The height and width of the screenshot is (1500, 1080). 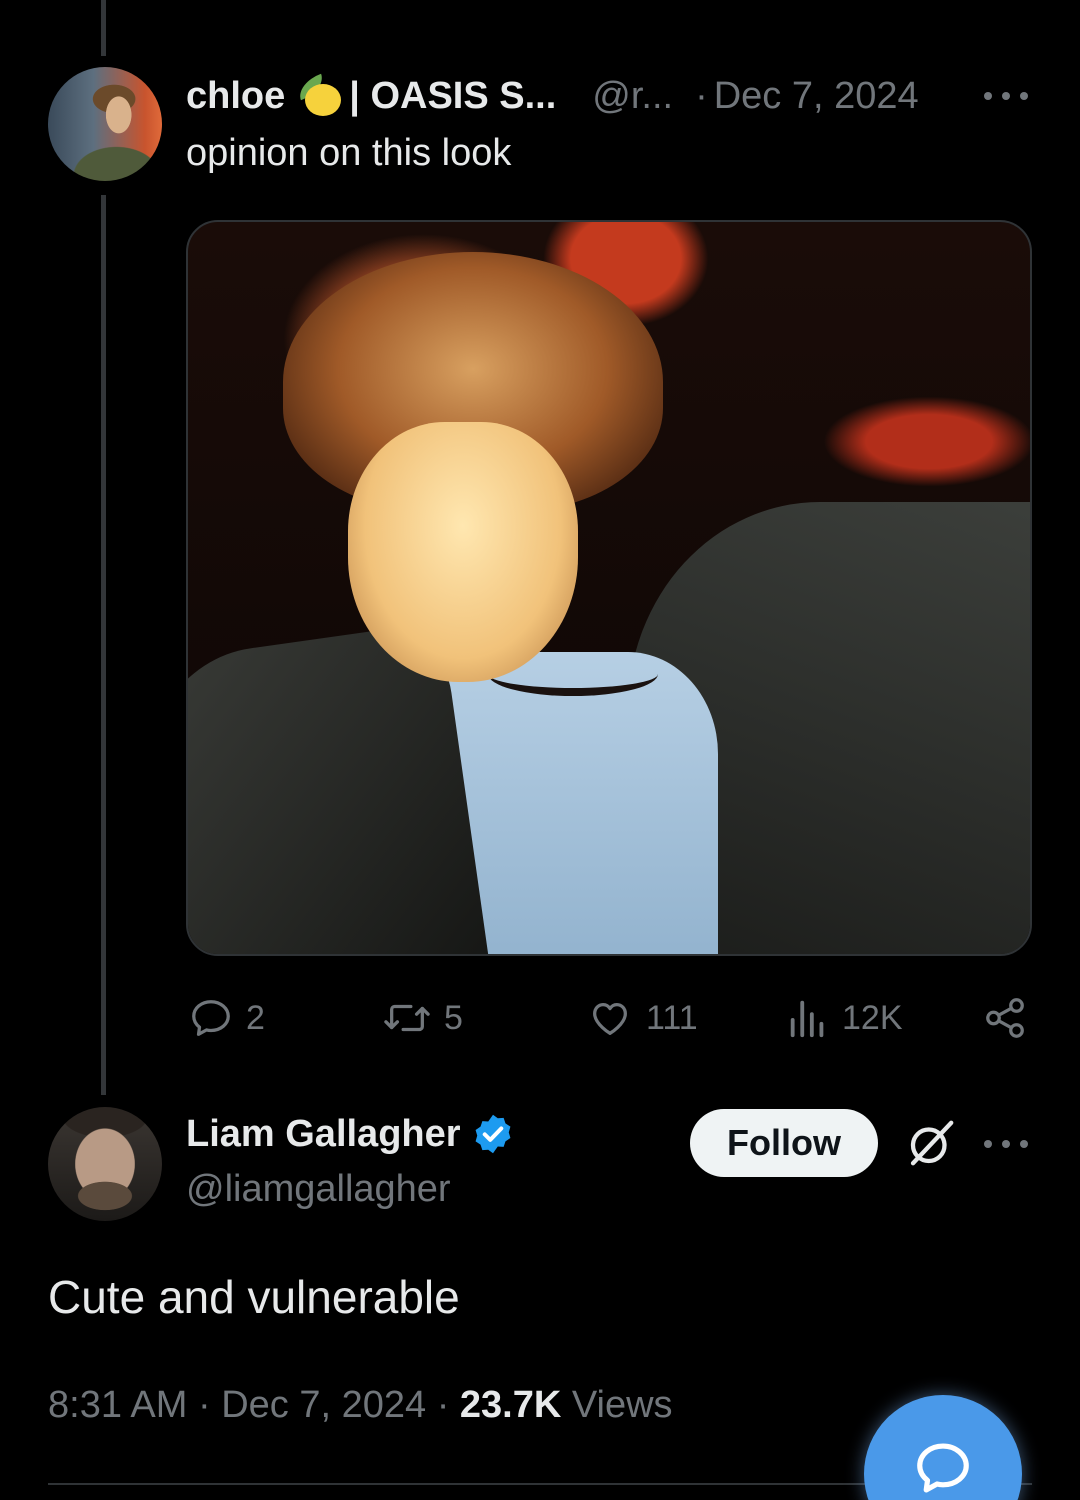 I want to click on reply-count: 2, so click(x=255, y=1017).